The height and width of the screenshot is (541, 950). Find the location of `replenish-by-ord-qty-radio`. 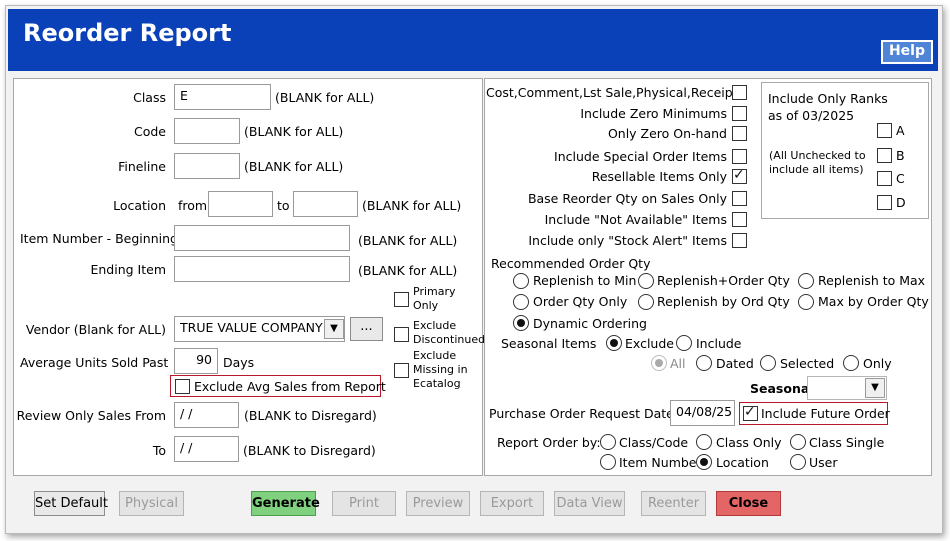

replenish-by-ord-qty-radio is located at coordinates (646, 302).